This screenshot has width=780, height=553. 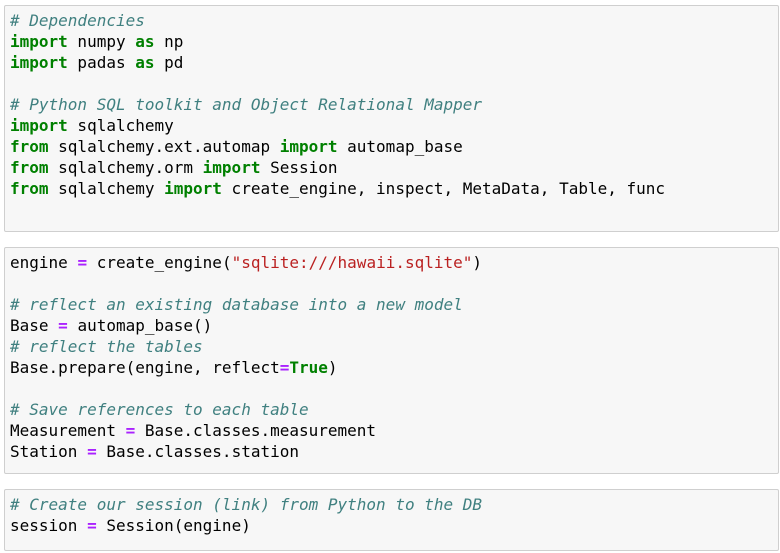 What do you see at coordinates (159, 409) in the screenshot?
I see `code-comment: # Save references to each table` at bounding box center [159, 409].